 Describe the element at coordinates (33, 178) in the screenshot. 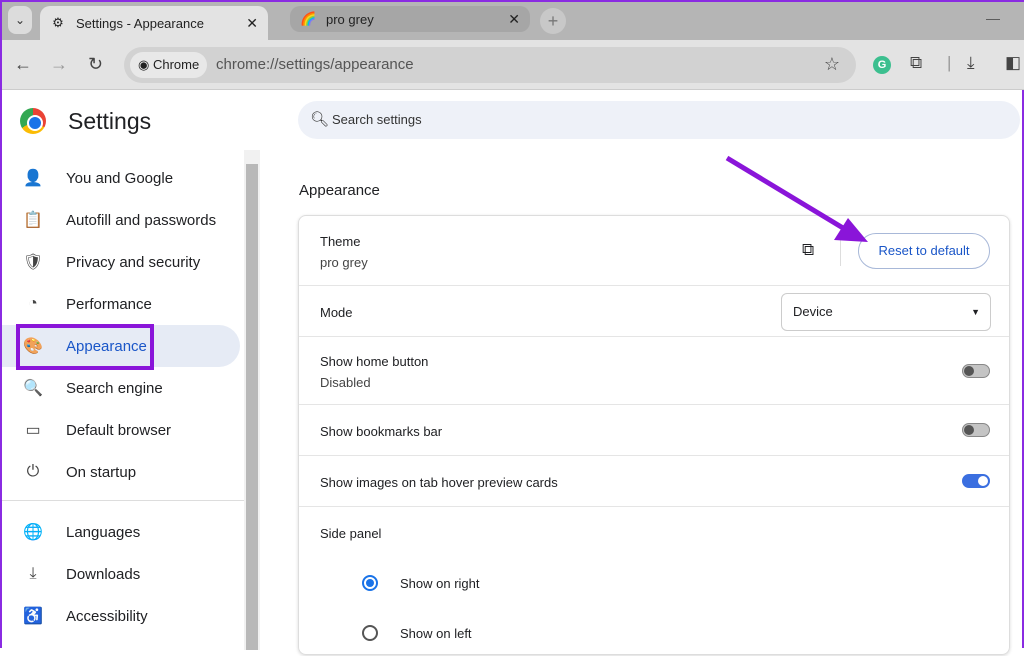

I see `sidebar-icon: 👤` at that location.